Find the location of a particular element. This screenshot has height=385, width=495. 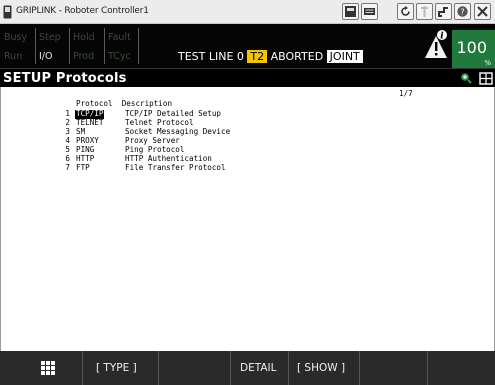

f5-button is located at coordinates (394, 368).